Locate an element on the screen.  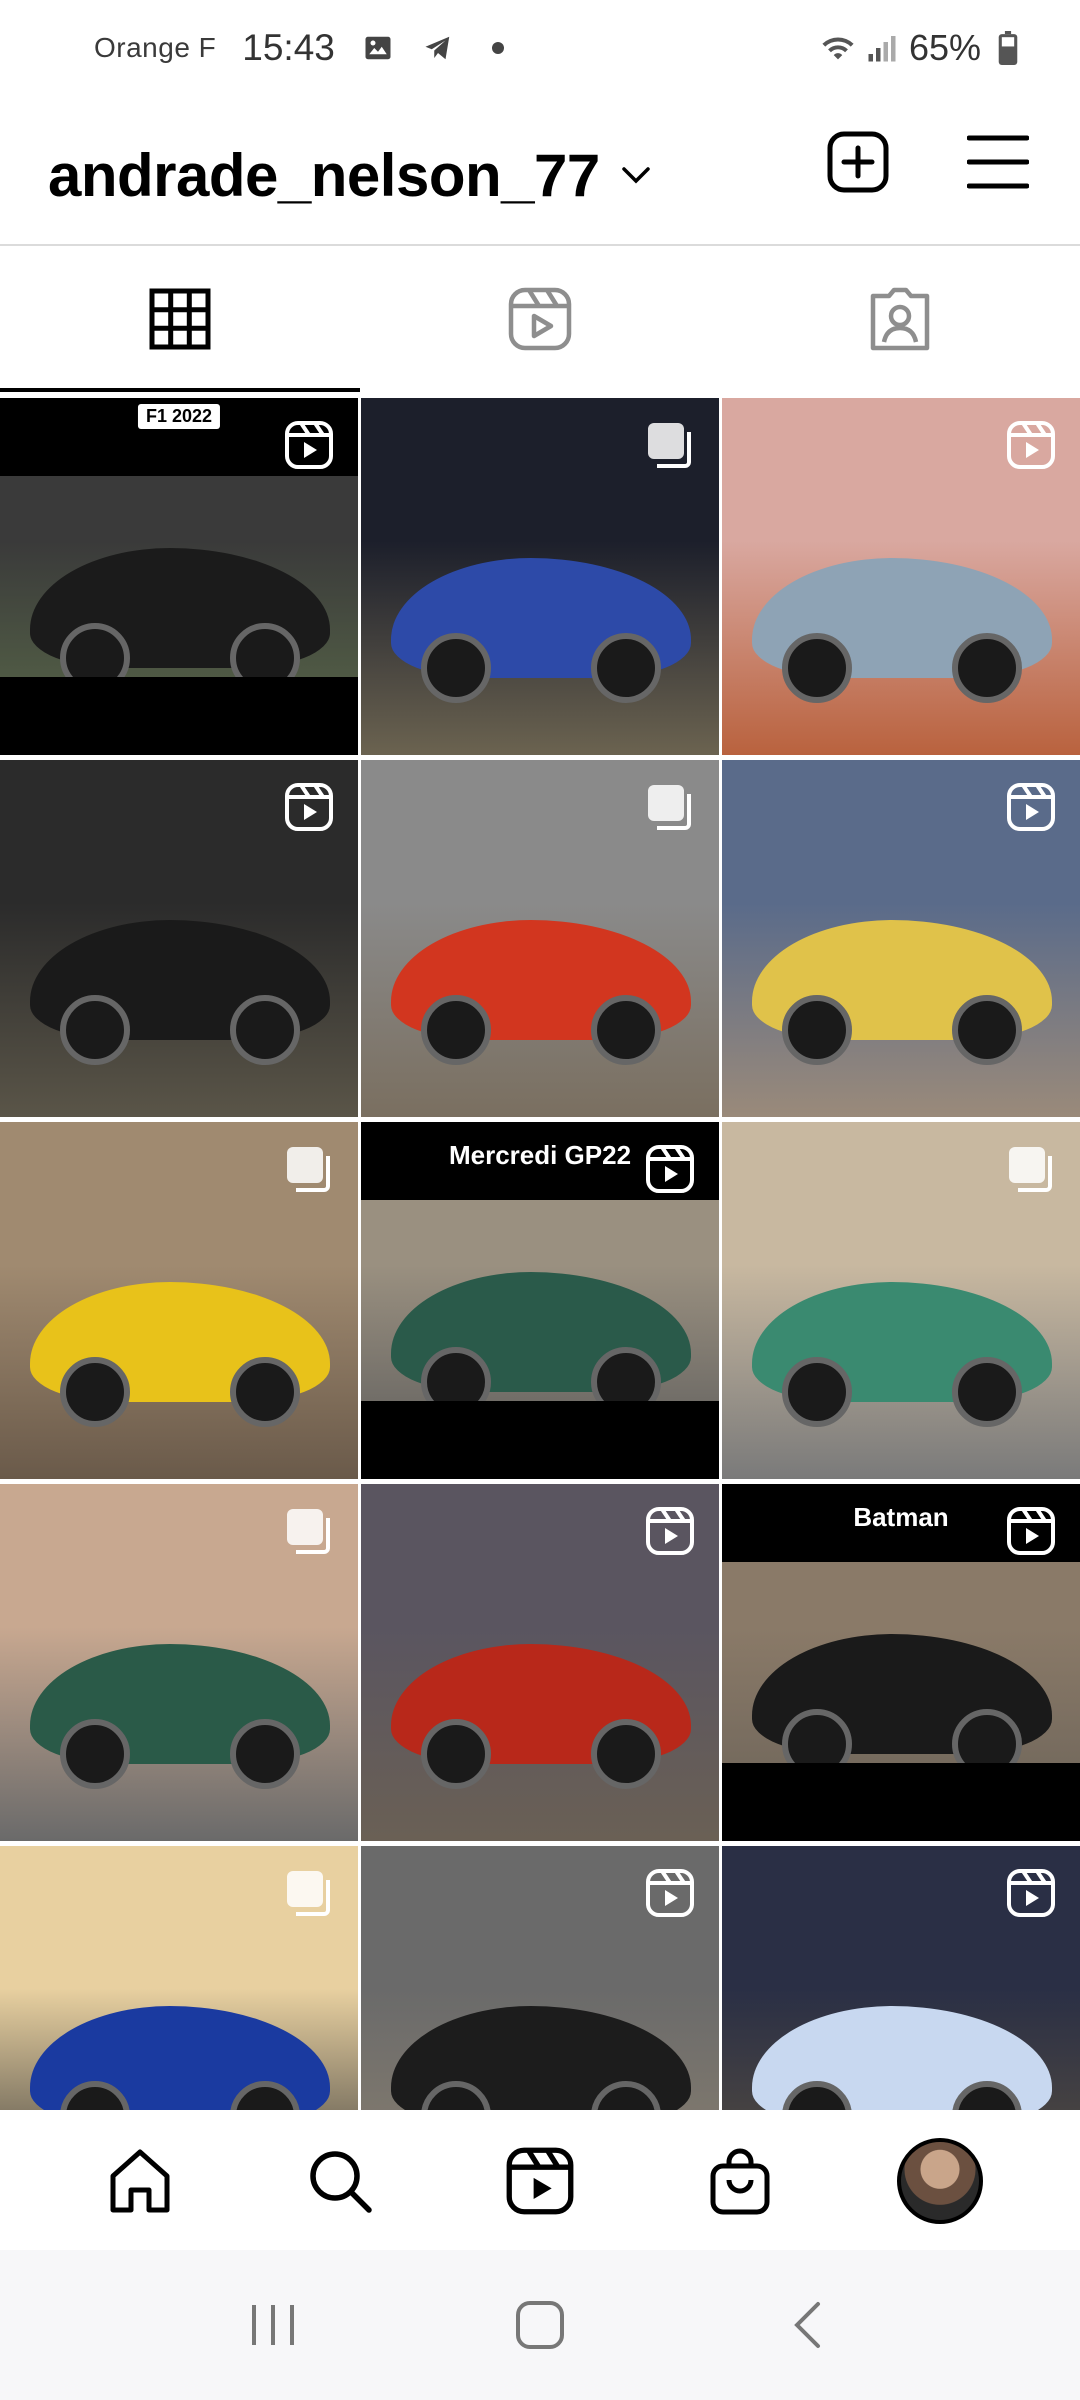
create-post-button is located at coordinates (858, 162).